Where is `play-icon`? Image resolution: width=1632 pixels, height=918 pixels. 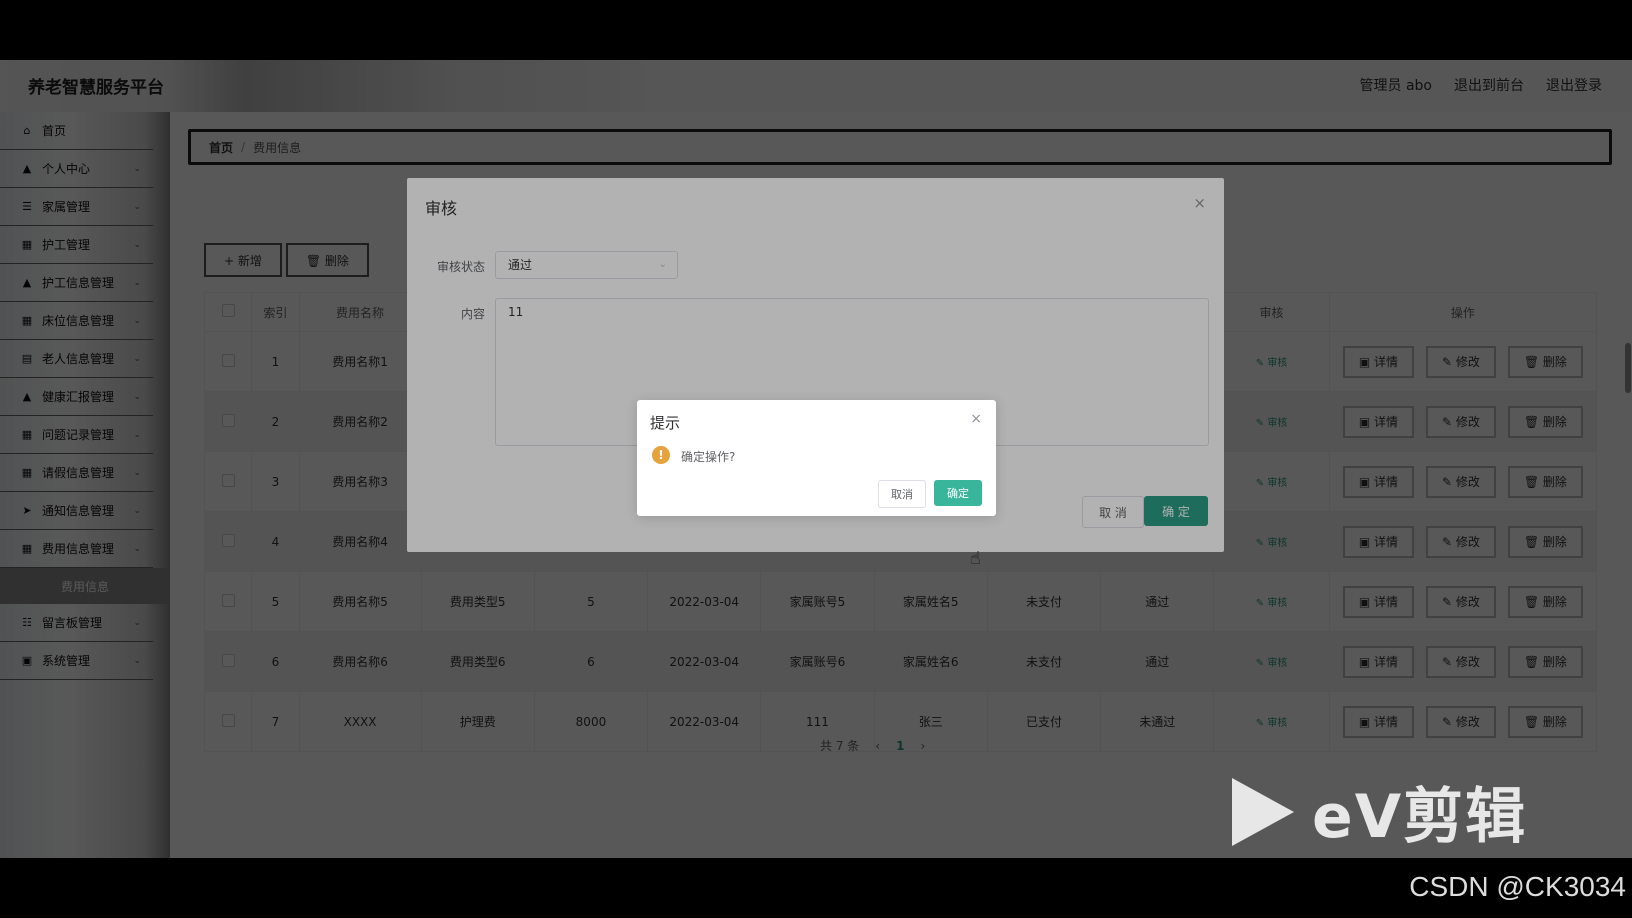
play-icon is located at coordinates (1263, 811).